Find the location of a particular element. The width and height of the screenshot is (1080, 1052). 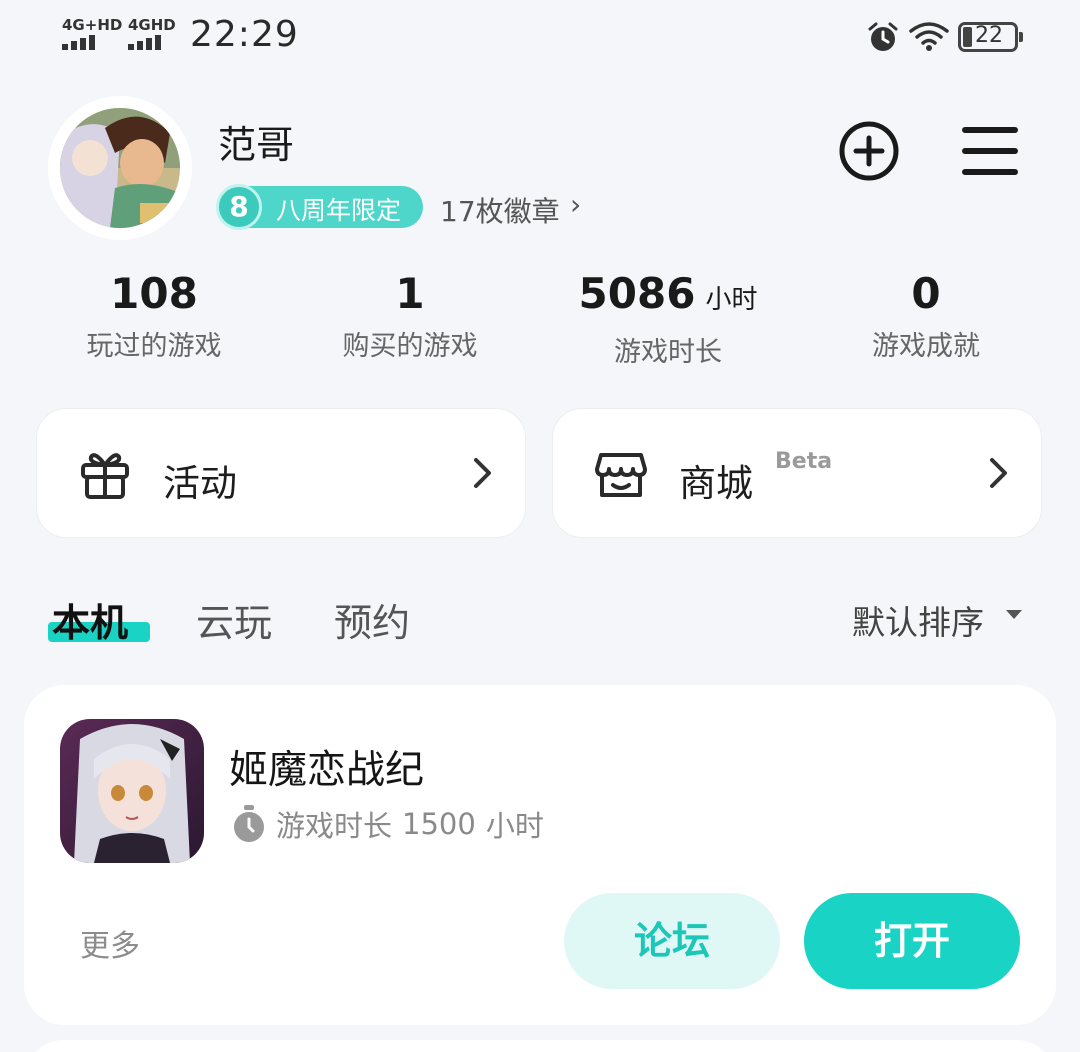

playtime-label: 游戏时长 is located at coordinates (334, 826).